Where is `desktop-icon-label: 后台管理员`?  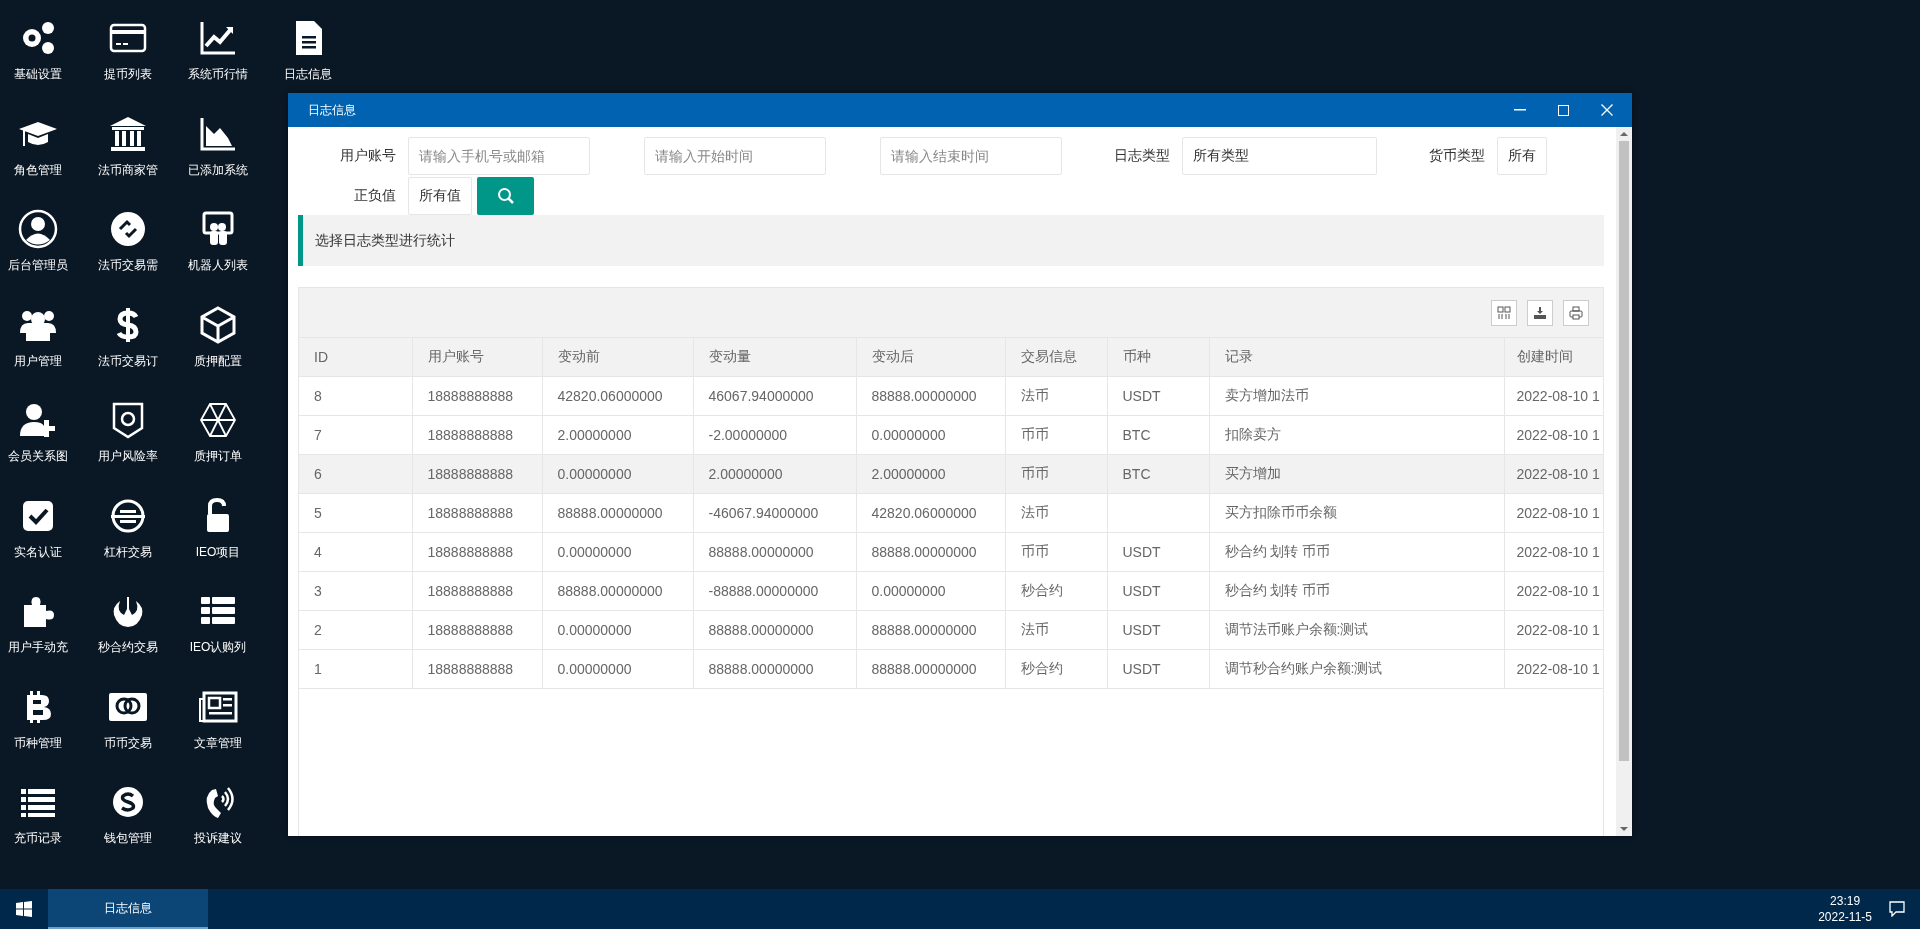 desktop-icon-label: 后台管理员 is located at coordinates (38, 265).